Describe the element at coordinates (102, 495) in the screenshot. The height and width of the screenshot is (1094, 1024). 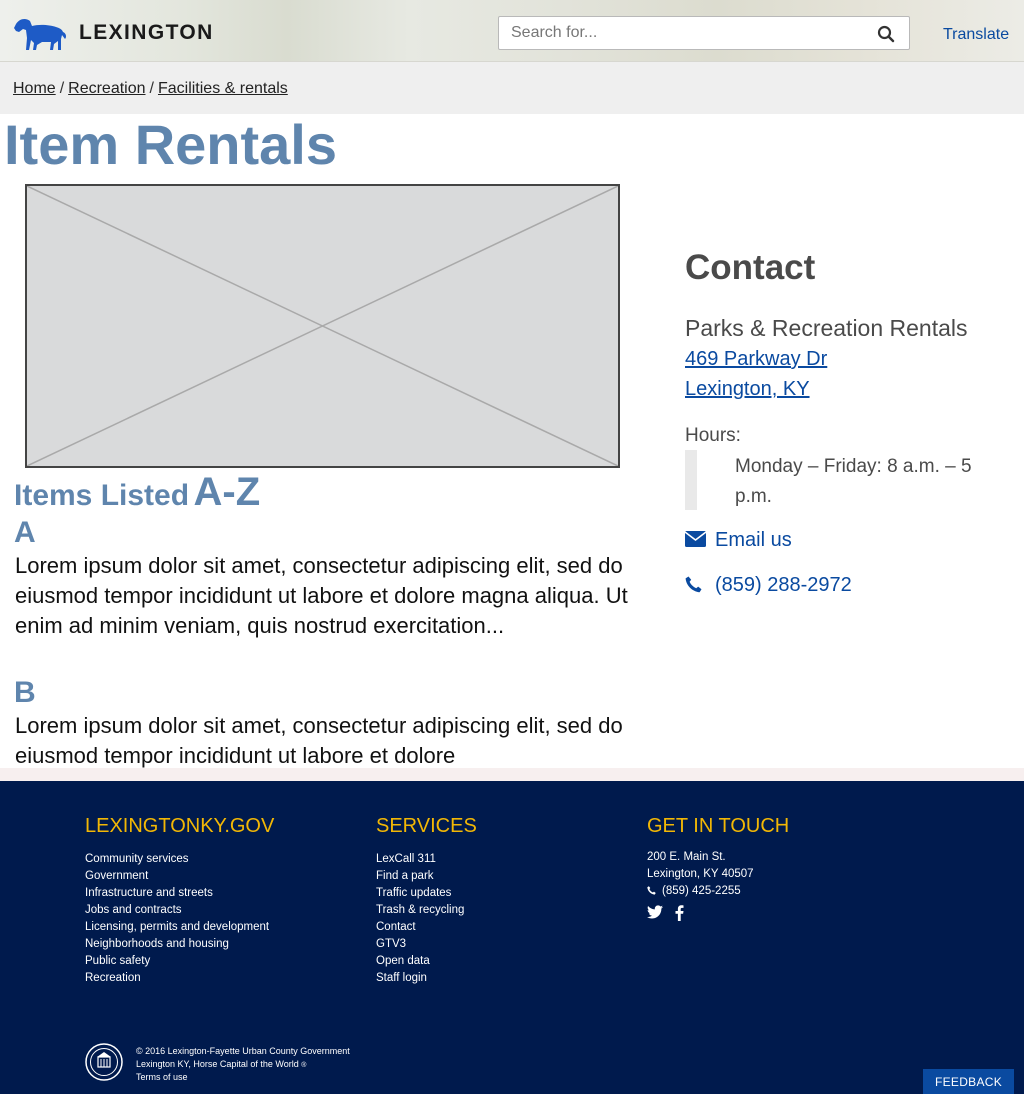
I see `items-heading-text: Items Listed` at that location.